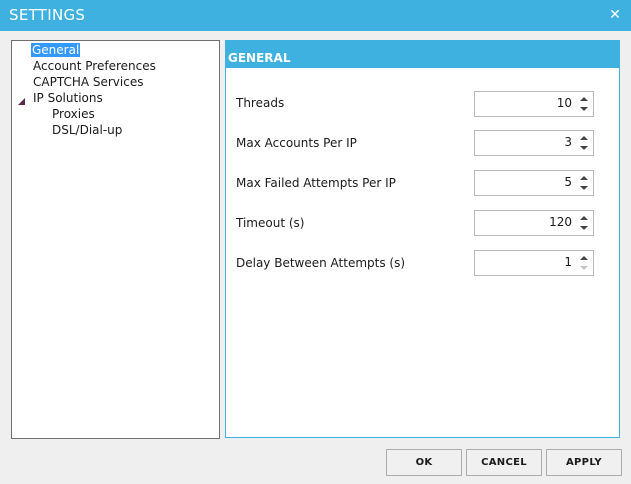 This screenshot has width=631, height=484. What do you see at coordinates (534, 143) in the screenshot?
I see `max-accounts-spinner: 3` at bounding box center [534, 143].